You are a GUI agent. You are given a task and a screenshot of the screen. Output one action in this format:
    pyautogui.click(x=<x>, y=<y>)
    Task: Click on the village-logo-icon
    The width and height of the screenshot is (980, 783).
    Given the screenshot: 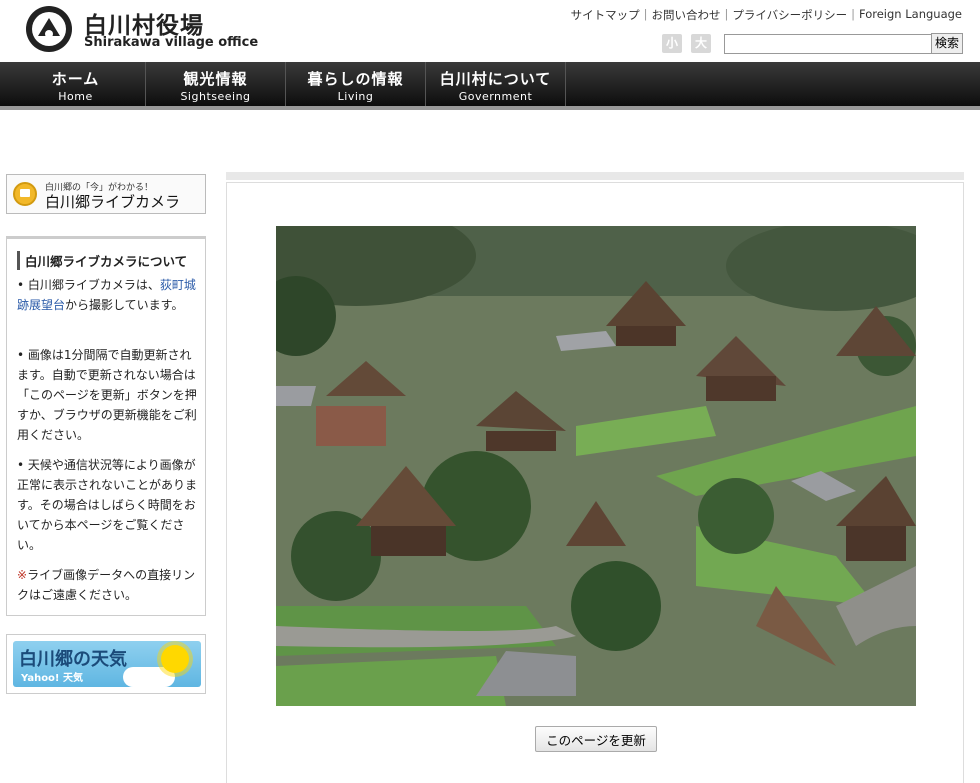 What is the action you would take?
    pyautogui.click(x=49, y=29)
    